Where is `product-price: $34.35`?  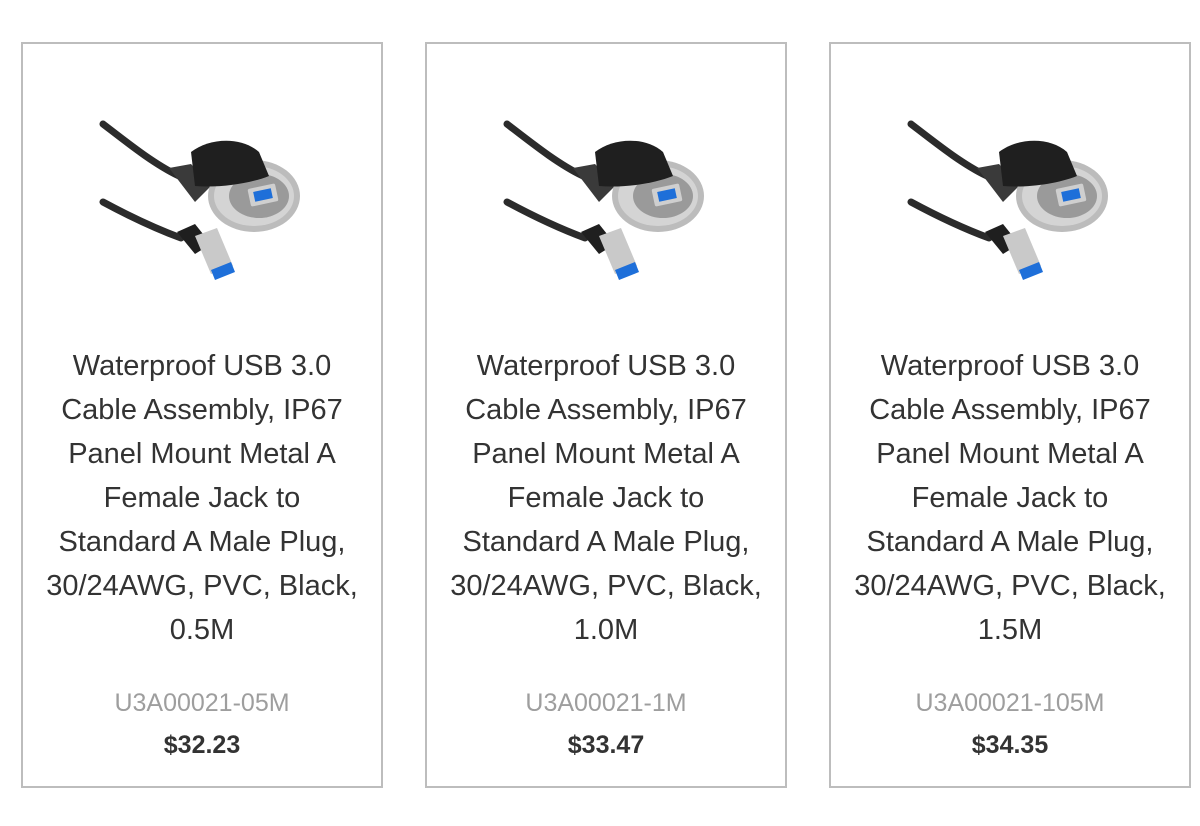 product-price: $34.35 is located at coordinates (1010, 745).